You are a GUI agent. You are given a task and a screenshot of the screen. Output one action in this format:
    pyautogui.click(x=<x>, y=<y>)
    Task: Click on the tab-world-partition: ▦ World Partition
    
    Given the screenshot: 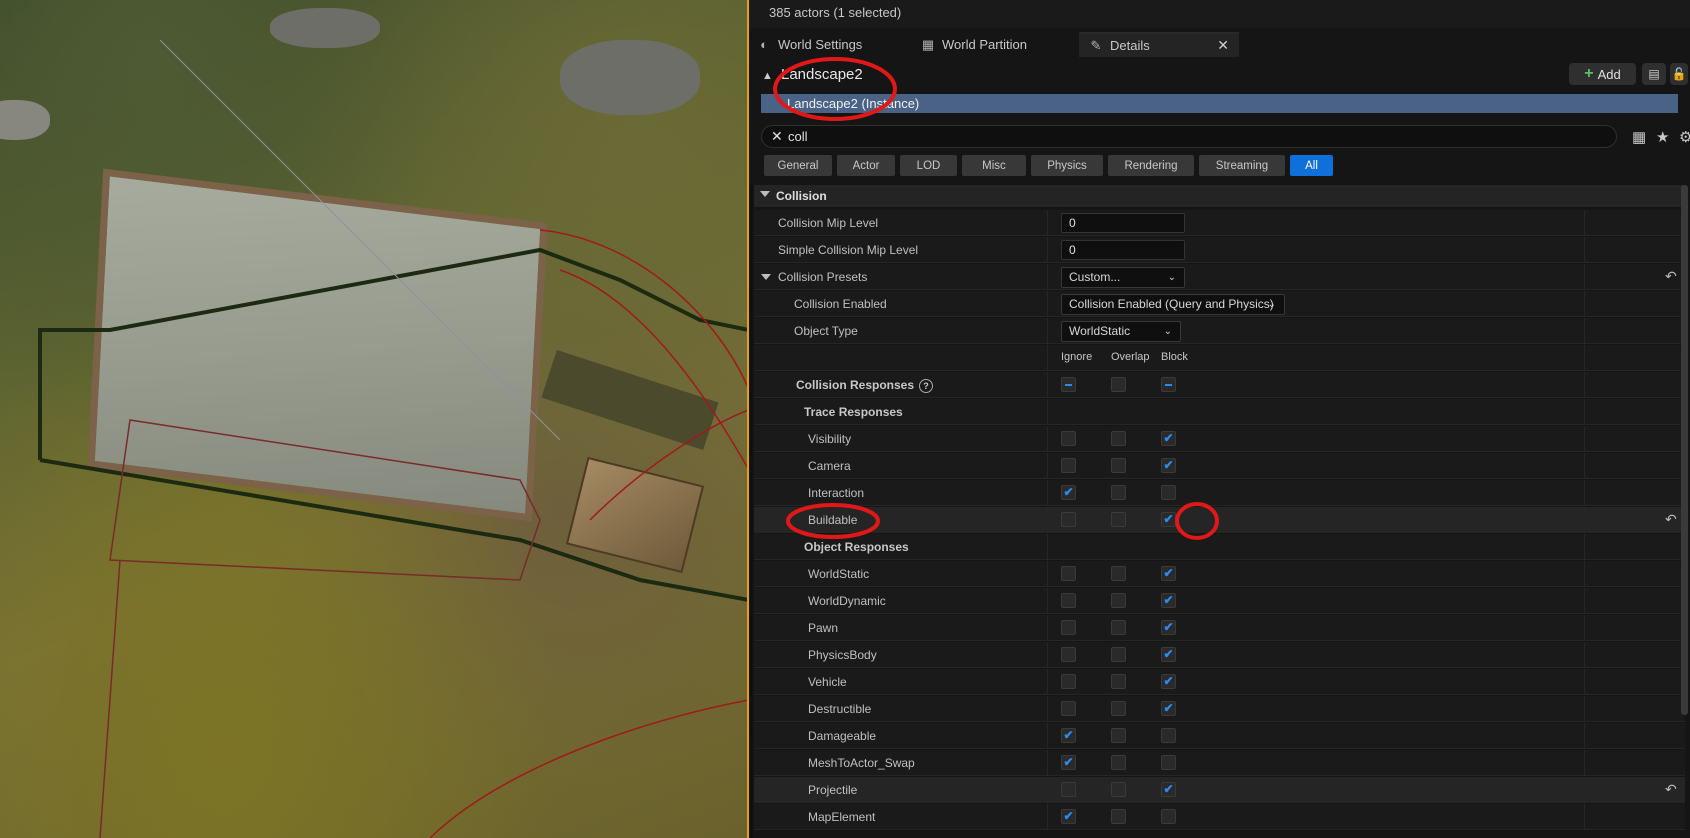 What is the action you would take?
    pyautogui.click(x=1001, y=44)
    